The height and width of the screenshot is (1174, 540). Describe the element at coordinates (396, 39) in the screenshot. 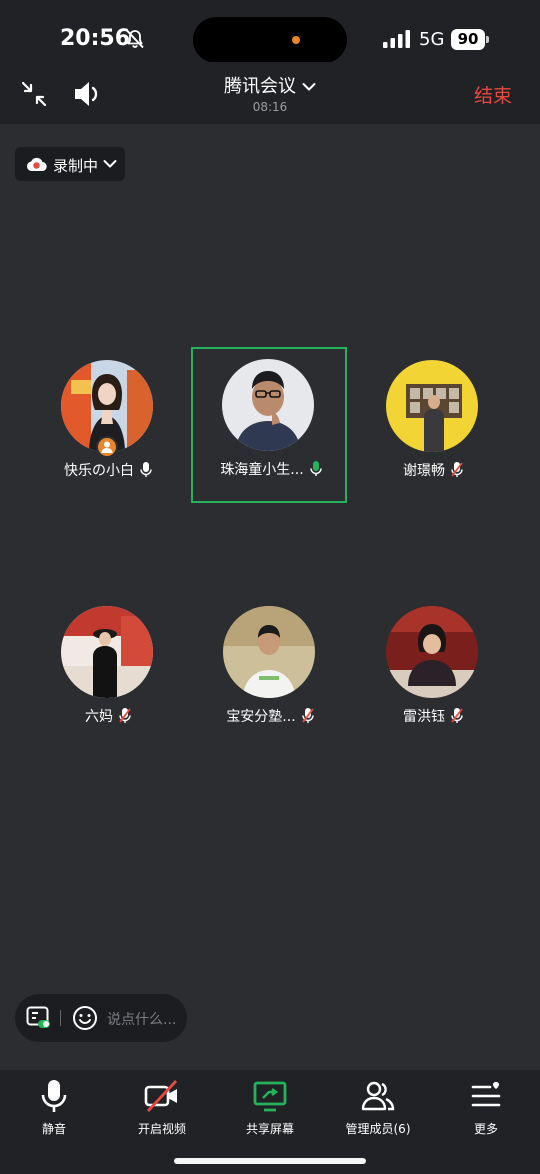

I see `cellular-signal-icon` at that location.